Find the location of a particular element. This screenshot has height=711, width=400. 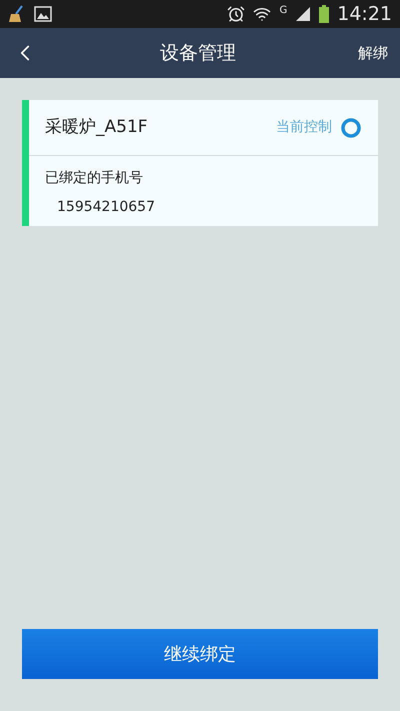

battery-icon is located at coordinates (324, 14).